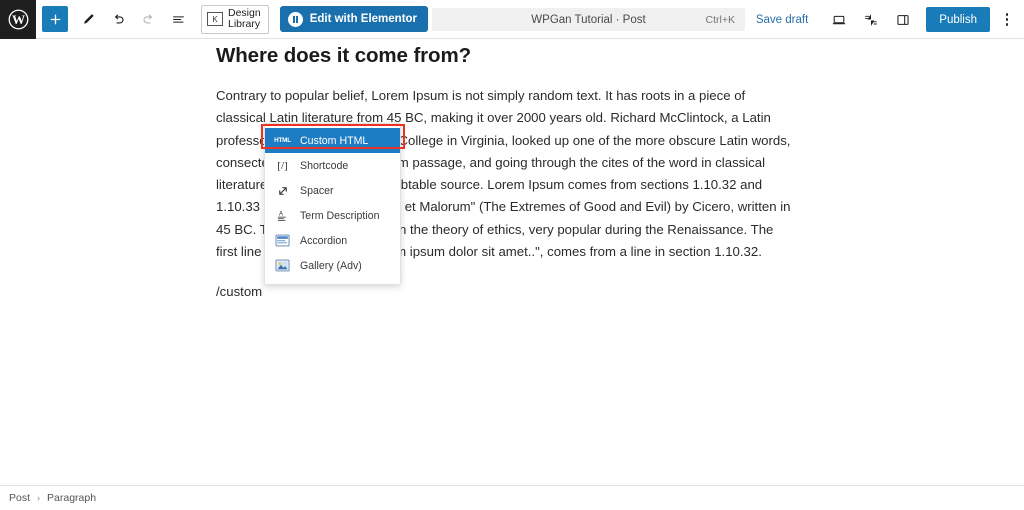 The height and width of the screenshot is (510, 1024). Describe the element at coordinates (282, 265) in the screenshot. I see `gallery-image-icon` at that location.